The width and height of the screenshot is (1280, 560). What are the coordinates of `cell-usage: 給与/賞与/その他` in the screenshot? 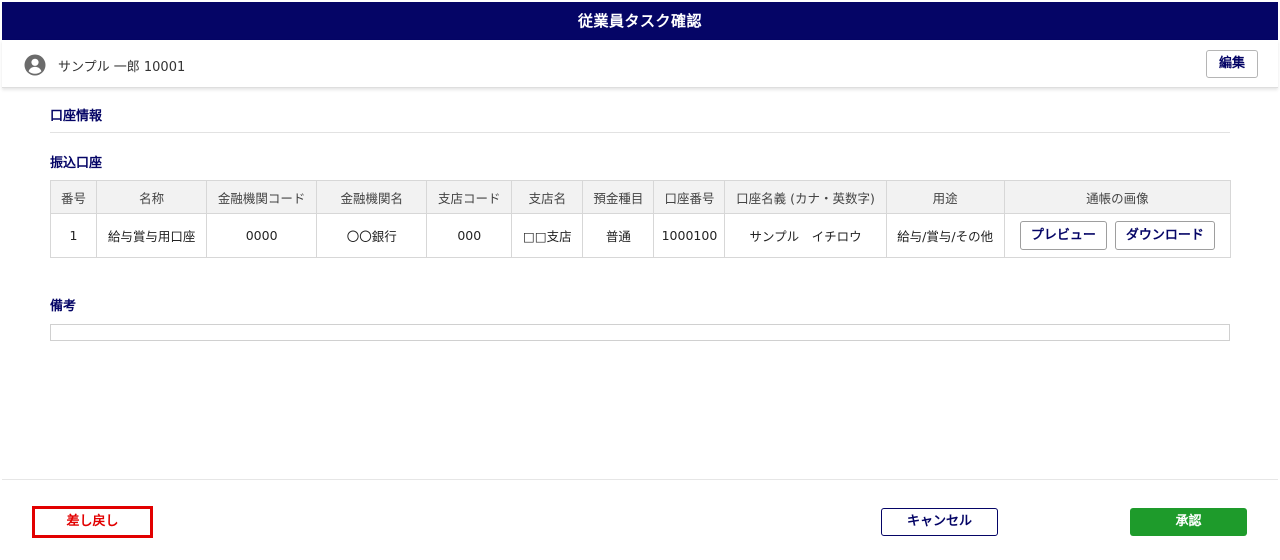 It's located at (945, 235).